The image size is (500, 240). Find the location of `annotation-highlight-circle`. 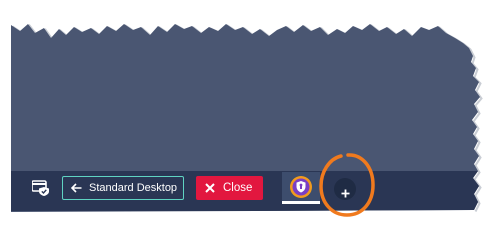

annotation-highlight-circle is located at coordinates (347, 185).